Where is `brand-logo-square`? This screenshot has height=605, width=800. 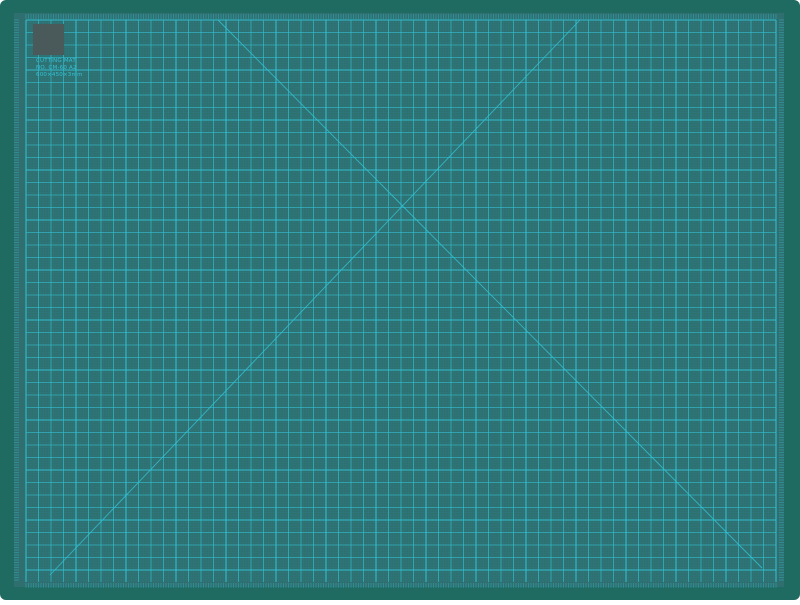 brand-logo-square is located at coordinates (48, 39).